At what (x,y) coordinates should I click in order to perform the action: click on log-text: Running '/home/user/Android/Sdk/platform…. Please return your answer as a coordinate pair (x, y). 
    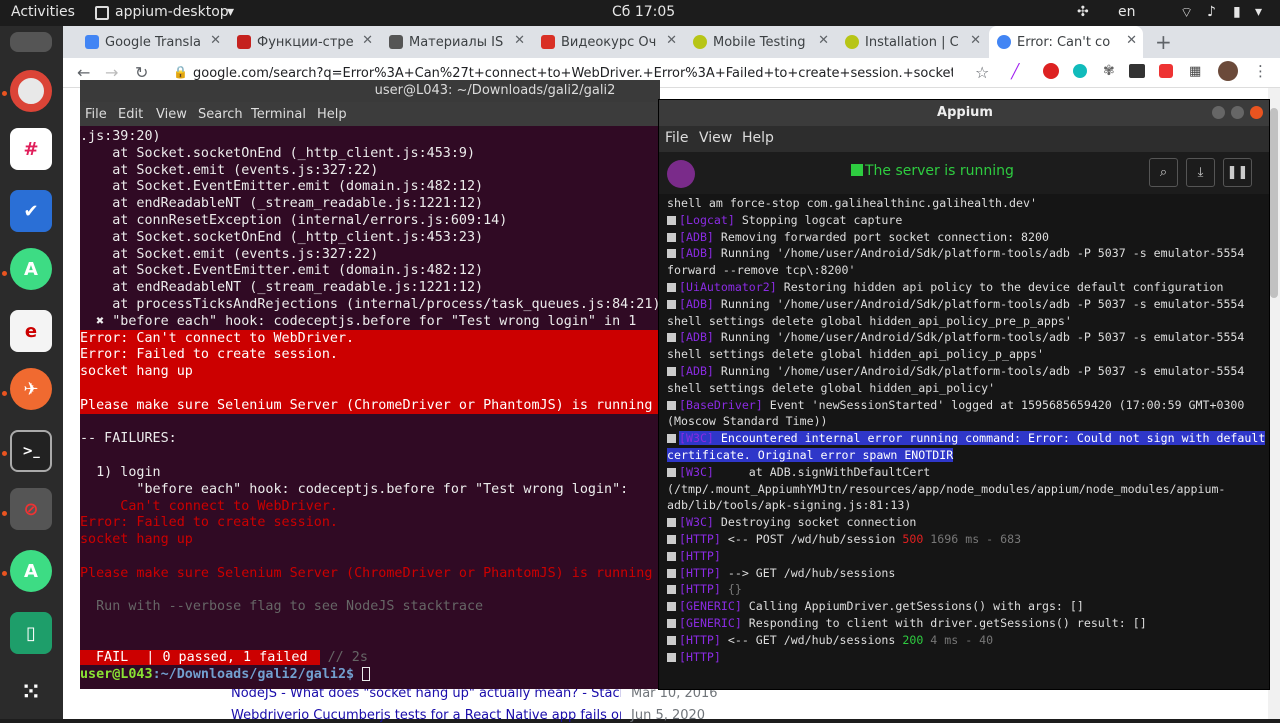
    Looking at the image, I should click on (979, 253).